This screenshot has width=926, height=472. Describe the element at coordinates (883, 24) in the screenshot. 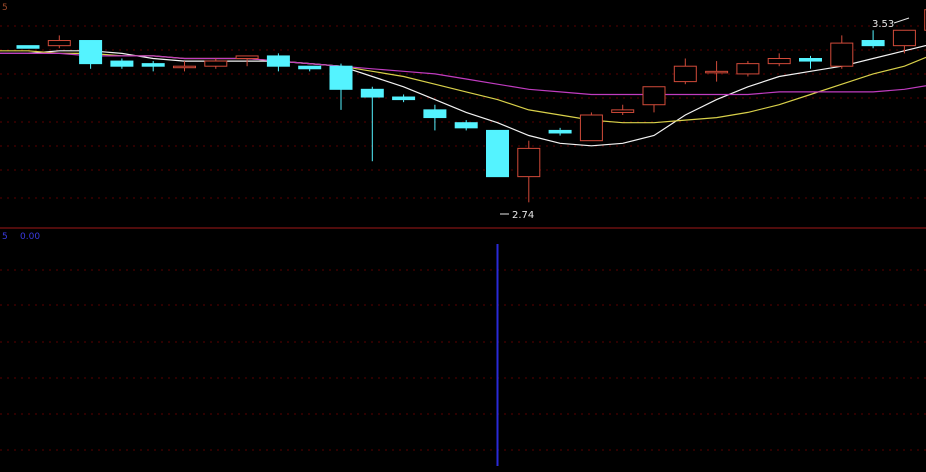

I see `high-price-label: 3.53` at that location.